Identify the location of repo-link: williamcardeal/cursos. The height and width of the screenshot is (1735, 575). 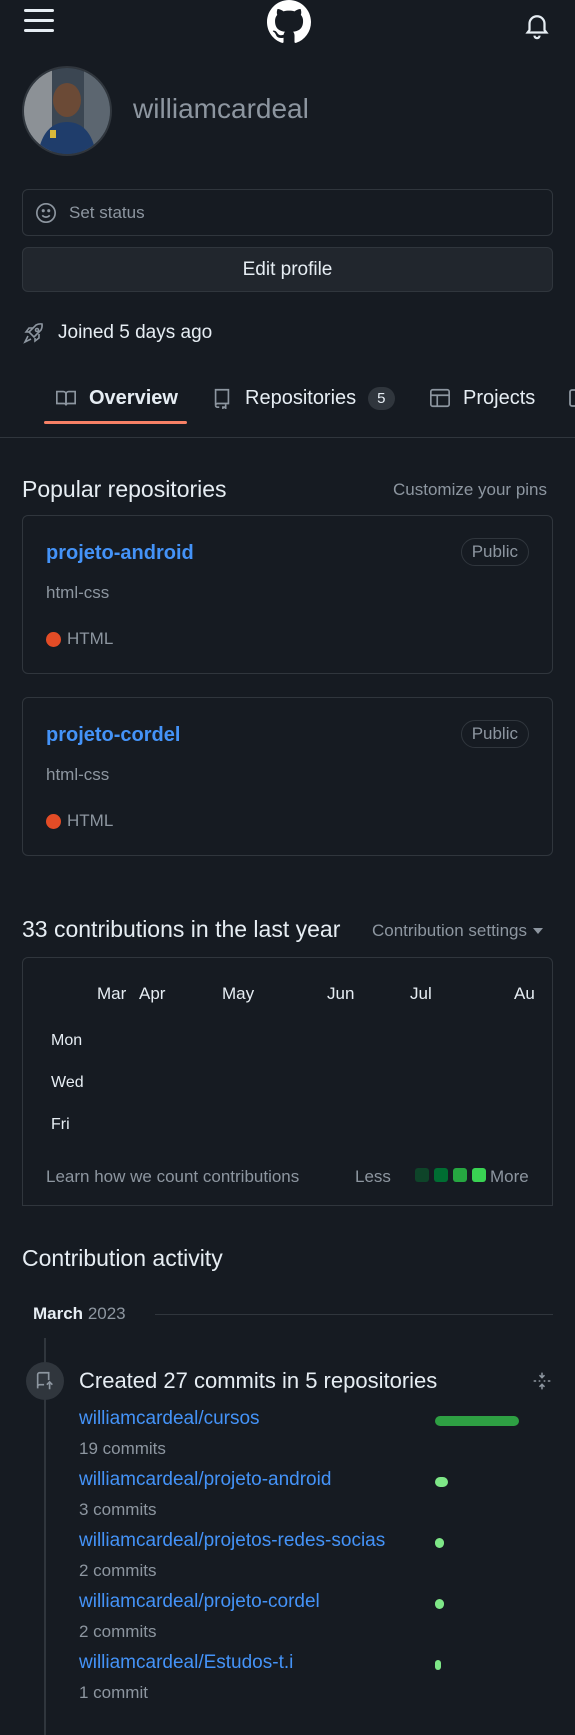
(169, 1419).